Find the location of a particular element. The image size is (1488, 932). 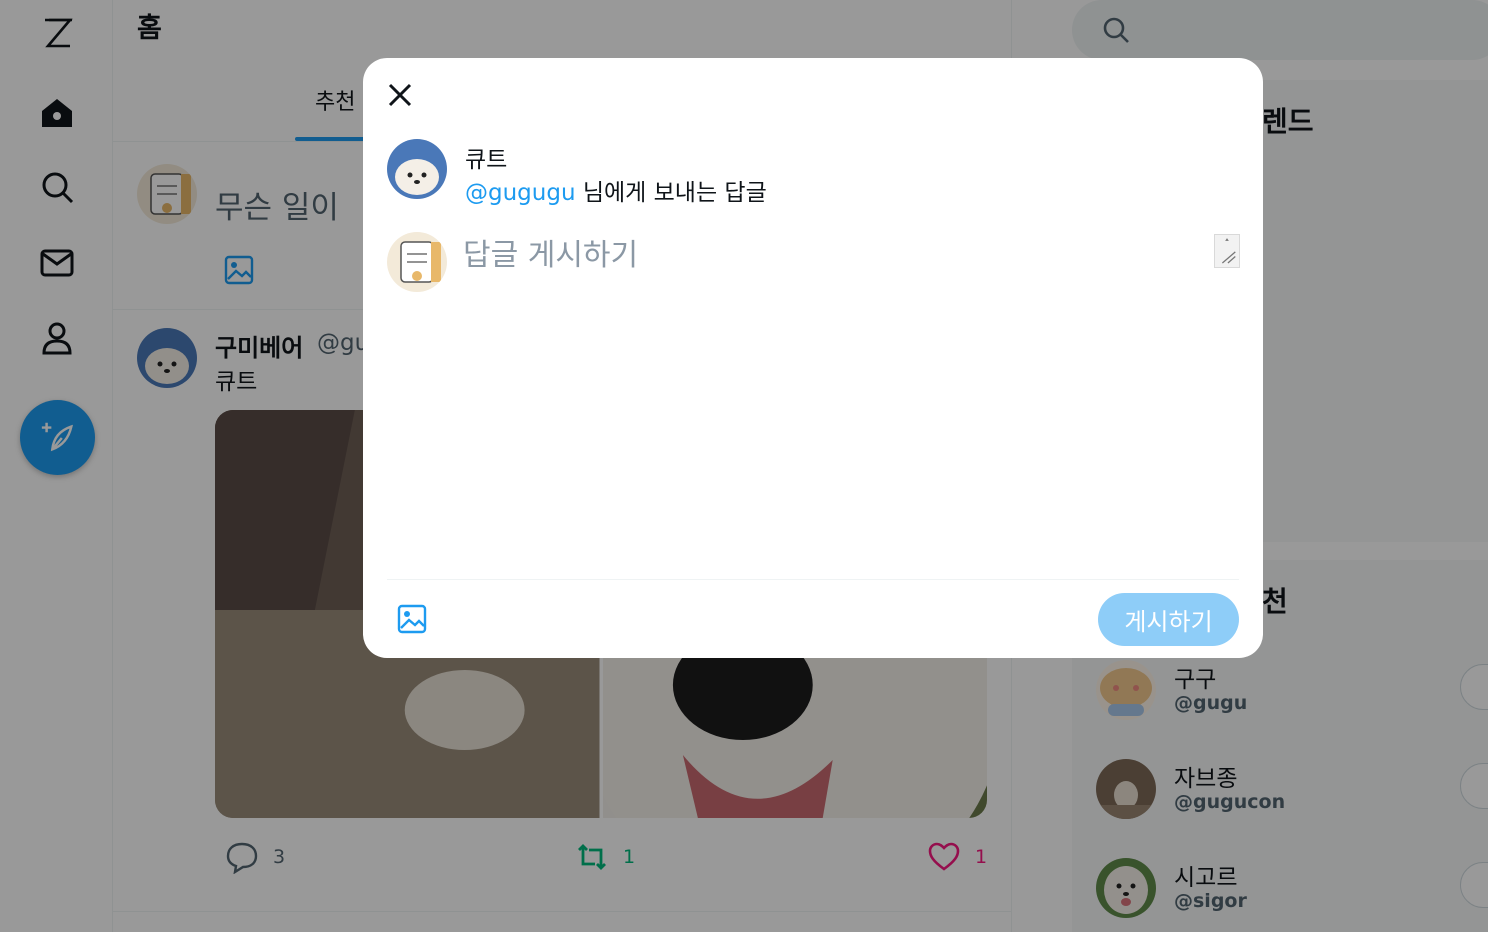

close-icon is located at coordinates (400, 95).